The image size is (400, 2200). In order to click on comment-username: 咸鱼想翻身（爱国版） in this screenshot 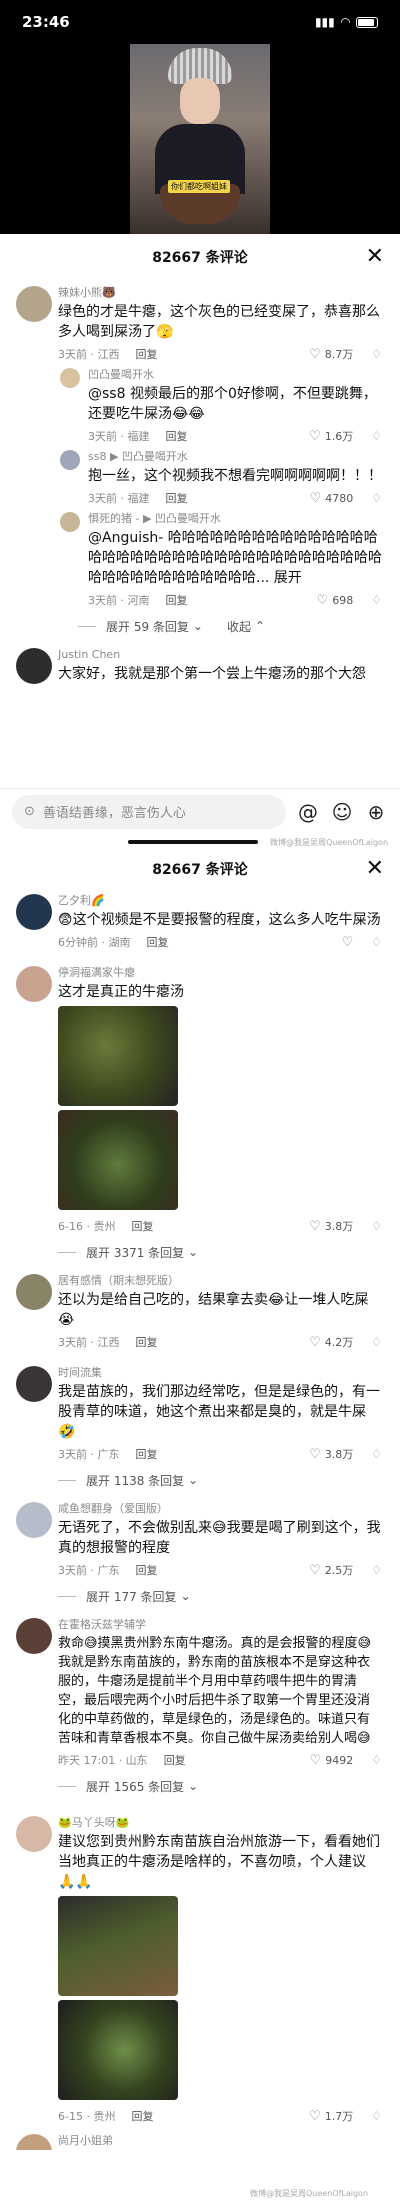, I will do `click(220, 1509)`.